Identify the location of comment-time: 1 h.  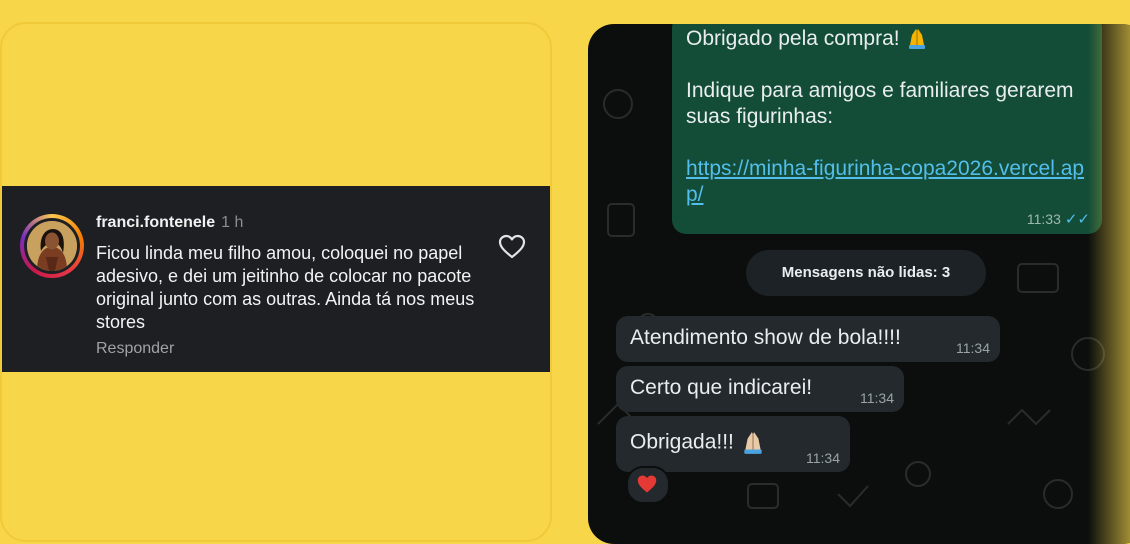
(232, 222).